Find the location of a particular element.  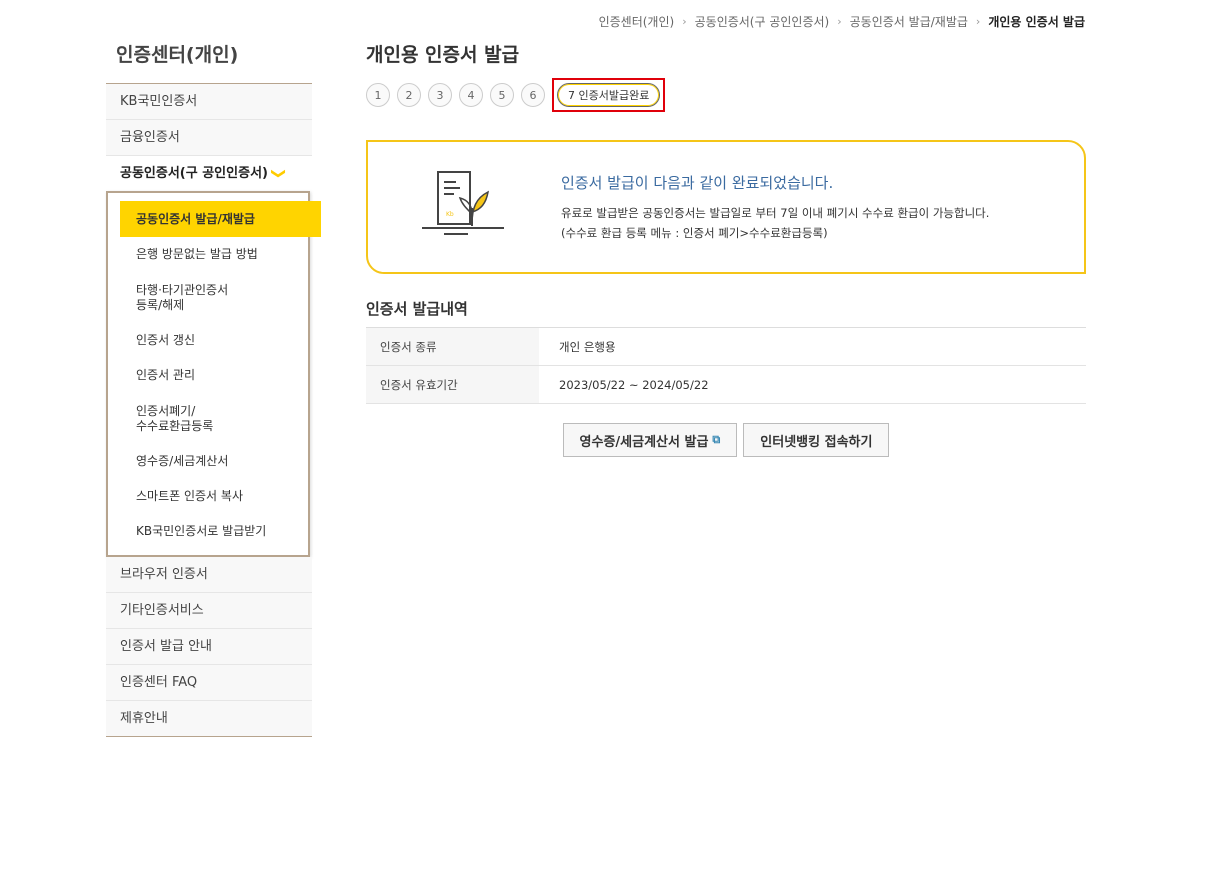

submenu-label: 수수료환급등록 is located at coordinates (175, 425).